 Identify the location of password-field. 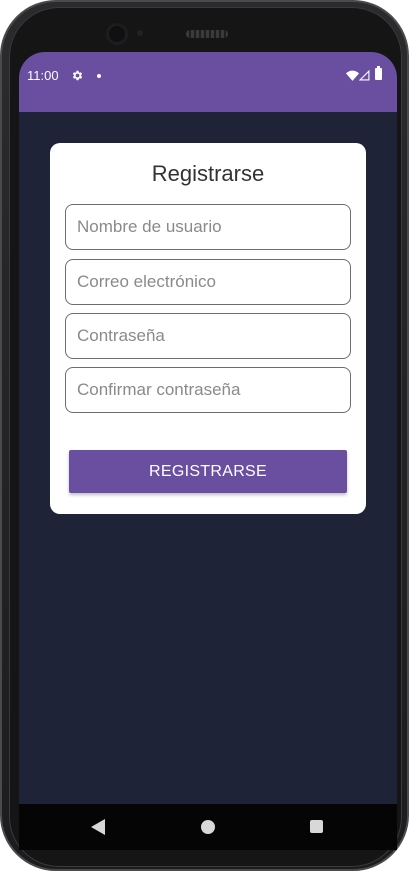
(208, 336).